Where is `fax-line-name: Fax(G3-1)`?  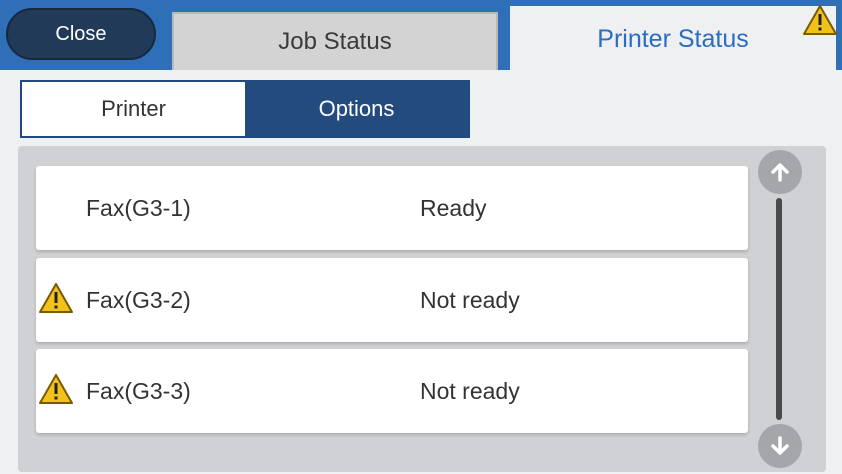 fax-line-name: Fax(G3-1) is located at coordinates (138, 207).